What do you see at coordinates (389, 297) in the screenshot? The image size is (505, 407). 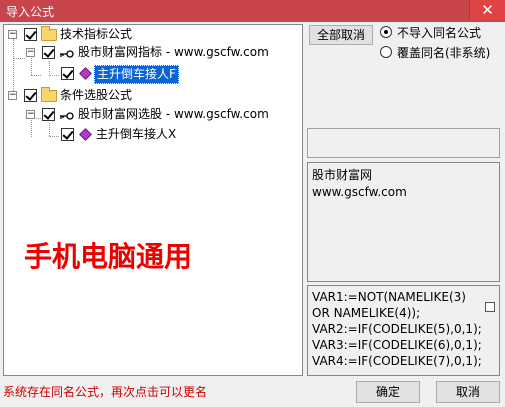 I see `code-line: VAR1:=NOT(NAMELIKE(3)` at bounding box center [389, 297].